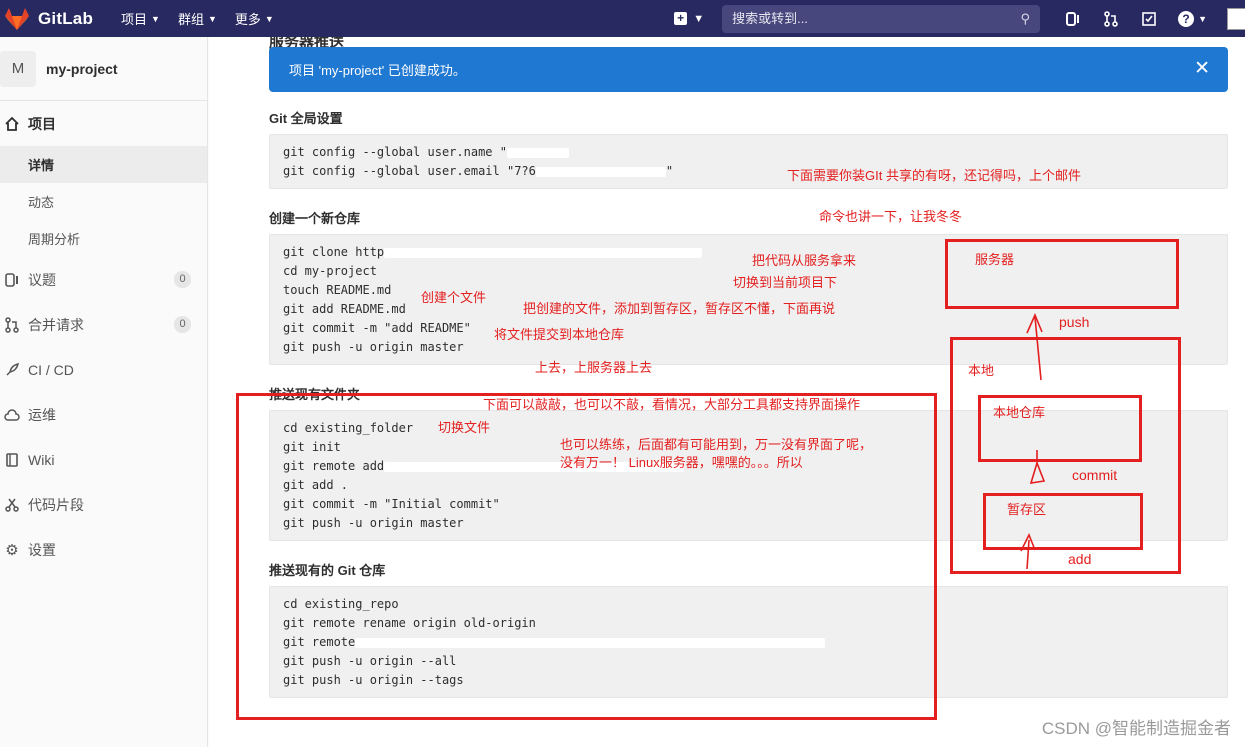  What do you see at coordinates (681, 462) in the screenshot?
I see `annotation-practice-2: 没有万一！ Linux服务器，嘿嘿的。。。所以` at bounding box center [681, 462].